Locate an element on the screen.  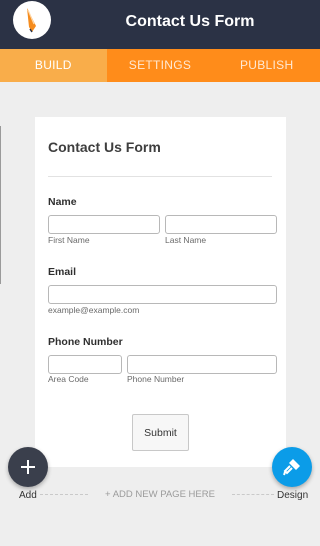
left-panel-edge is located at coordinates (0, 205).